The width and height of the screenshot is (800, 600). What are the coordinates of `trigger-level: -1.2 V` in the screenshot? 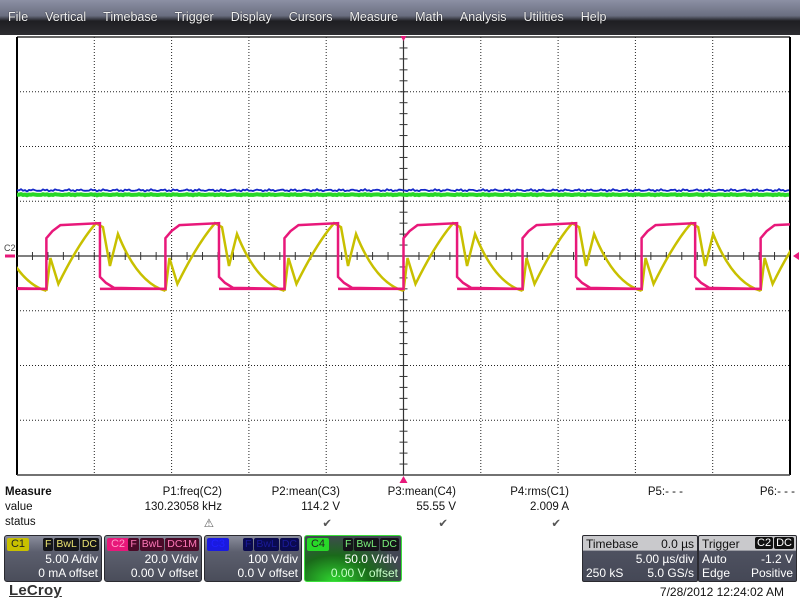 It's located at (776, 559).